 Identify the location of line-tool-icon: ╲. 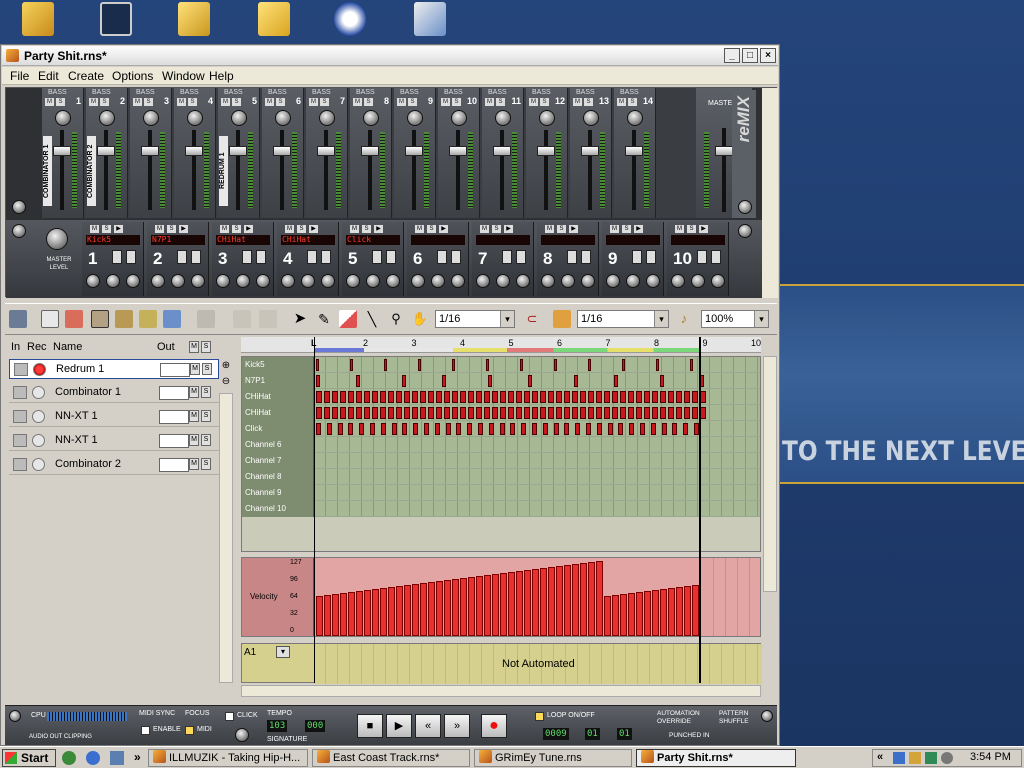
(372, 319).